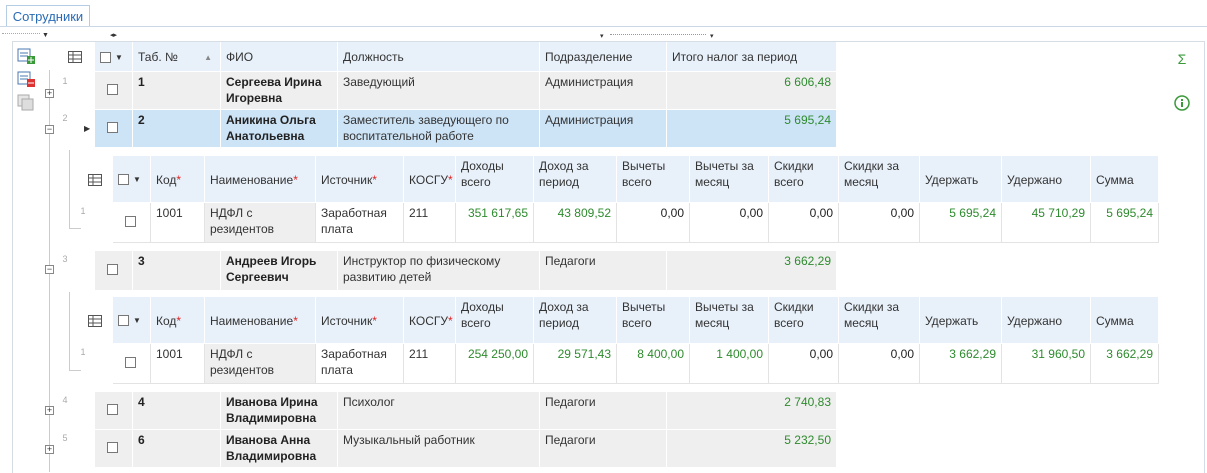 Image resolution: width=1207 pixels, height=473 pixels. Describe the element at coordinates (752, 57) in the screenshot. I see `column-header-total: Итого налог за период` at that location.